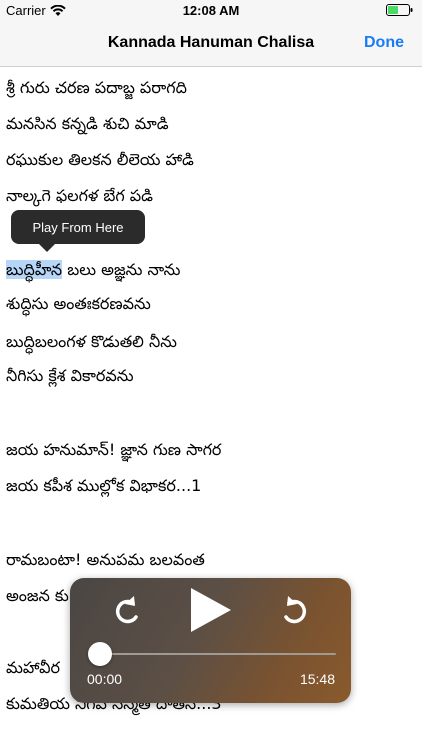 The image size is (422, 750). What do you see at coordinates (294, 610) in the screenshot?
I see `forward-icon` at bounding box center [294, 610].